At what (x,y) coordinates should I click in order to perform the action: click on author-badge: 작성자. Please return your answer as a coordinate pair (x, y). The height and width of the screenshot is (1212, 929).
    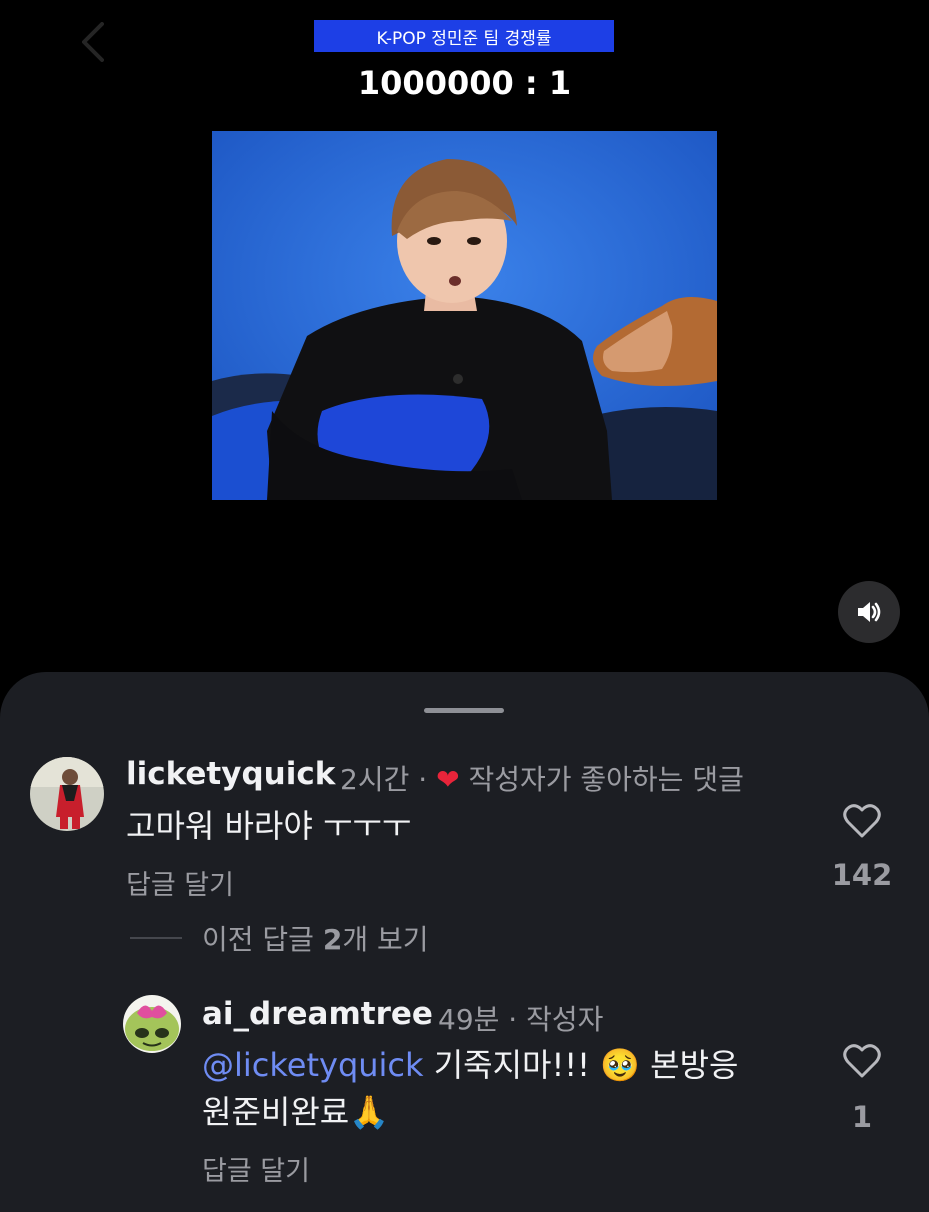
    Looking at the image, I should click on (565, 1019).